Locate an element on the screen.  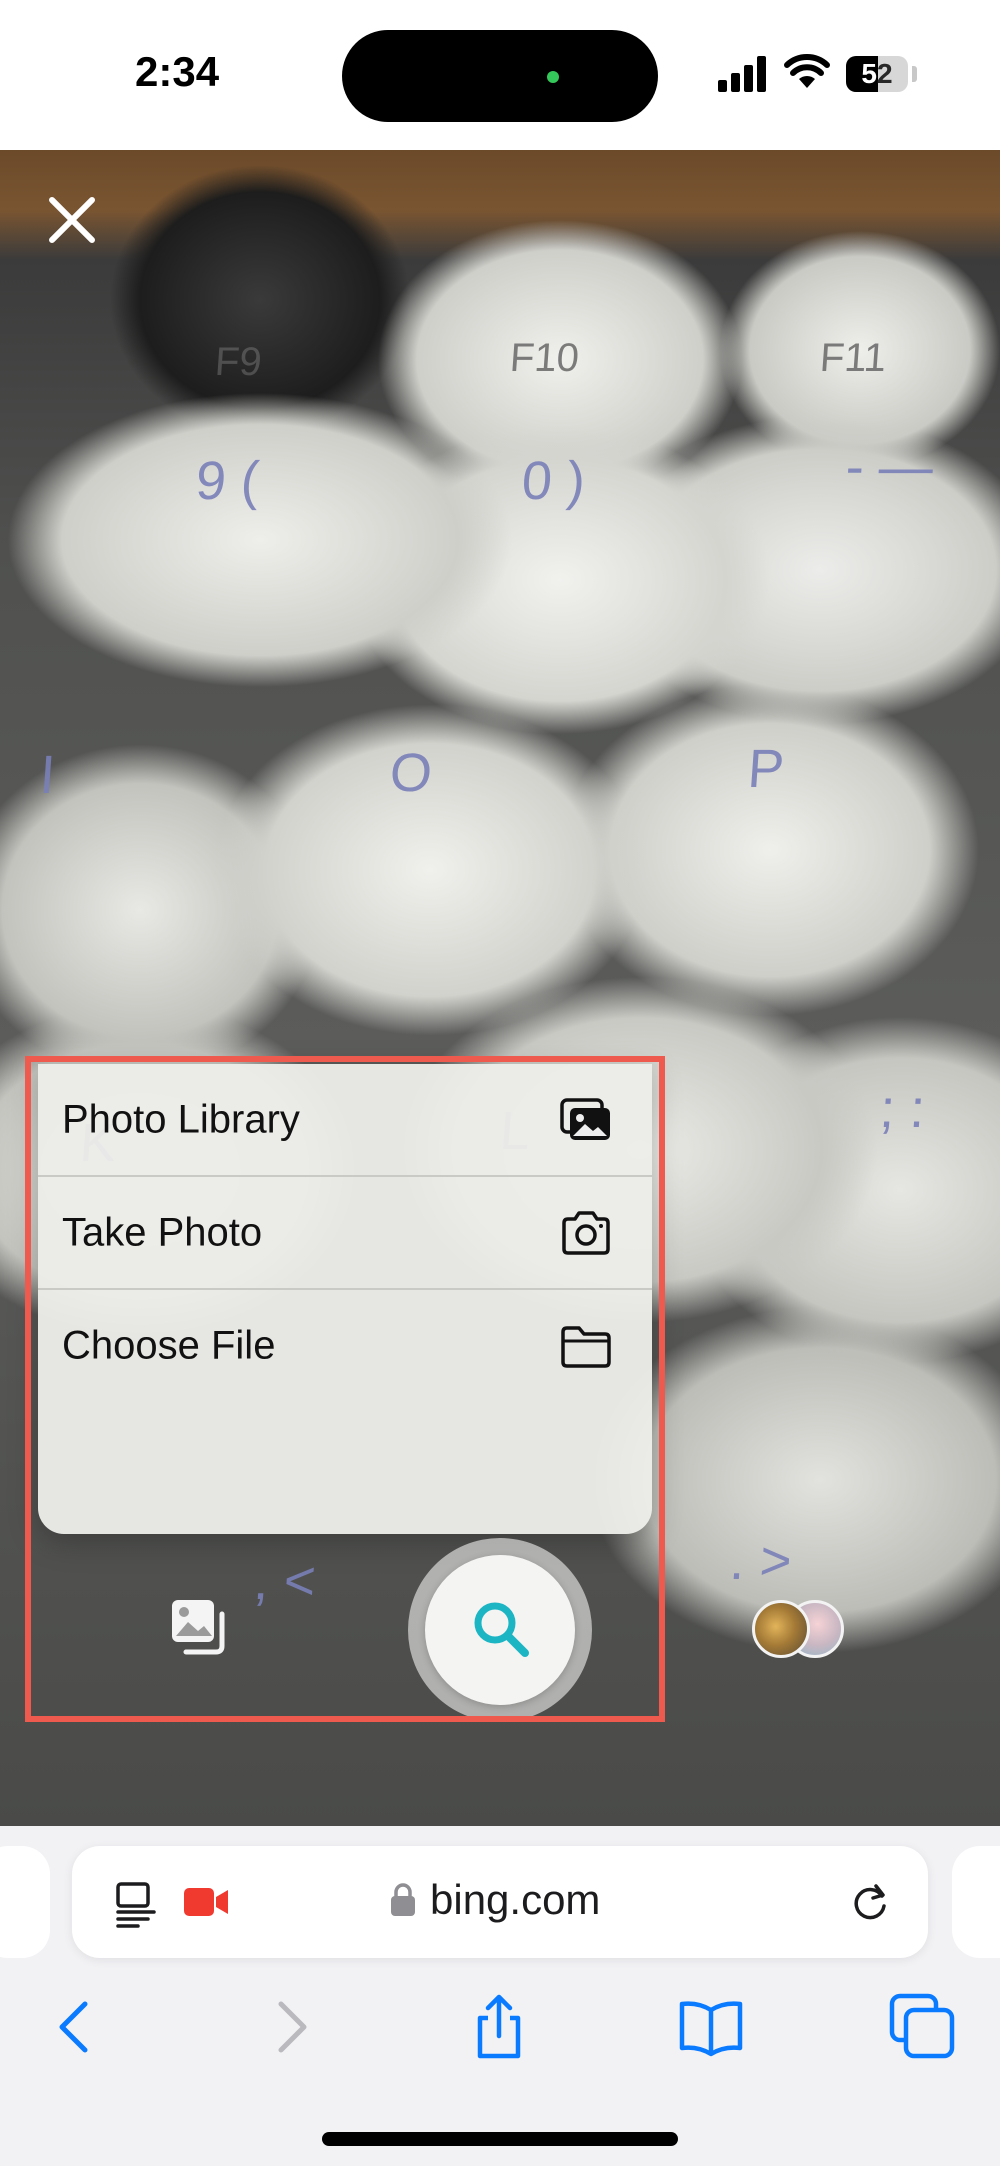
lock-icon is located at coordinates (403, 1899).